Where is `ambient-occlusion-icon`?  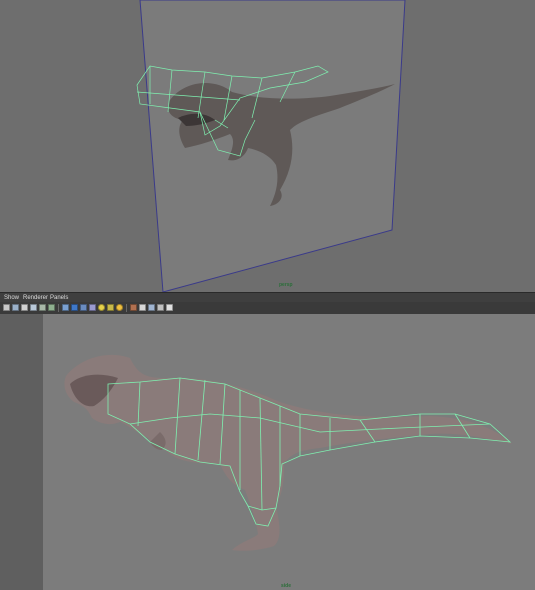 ambient-occlusion-icon is located at coordinates (119, 307).